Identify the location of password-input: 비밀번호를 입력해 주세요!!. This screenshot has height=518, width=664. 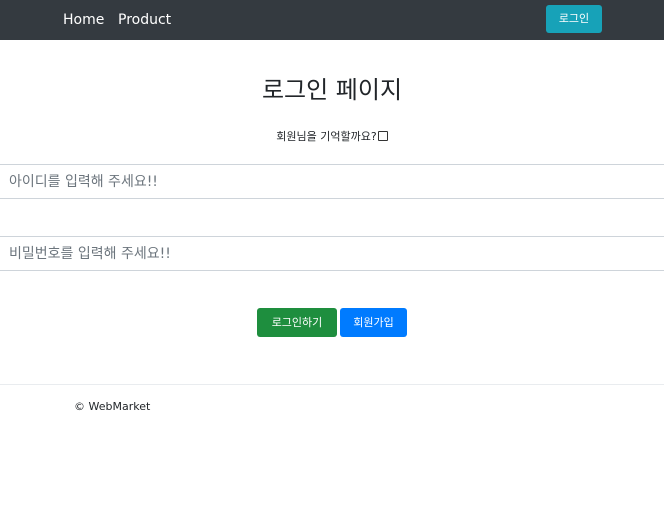
(332, 253).